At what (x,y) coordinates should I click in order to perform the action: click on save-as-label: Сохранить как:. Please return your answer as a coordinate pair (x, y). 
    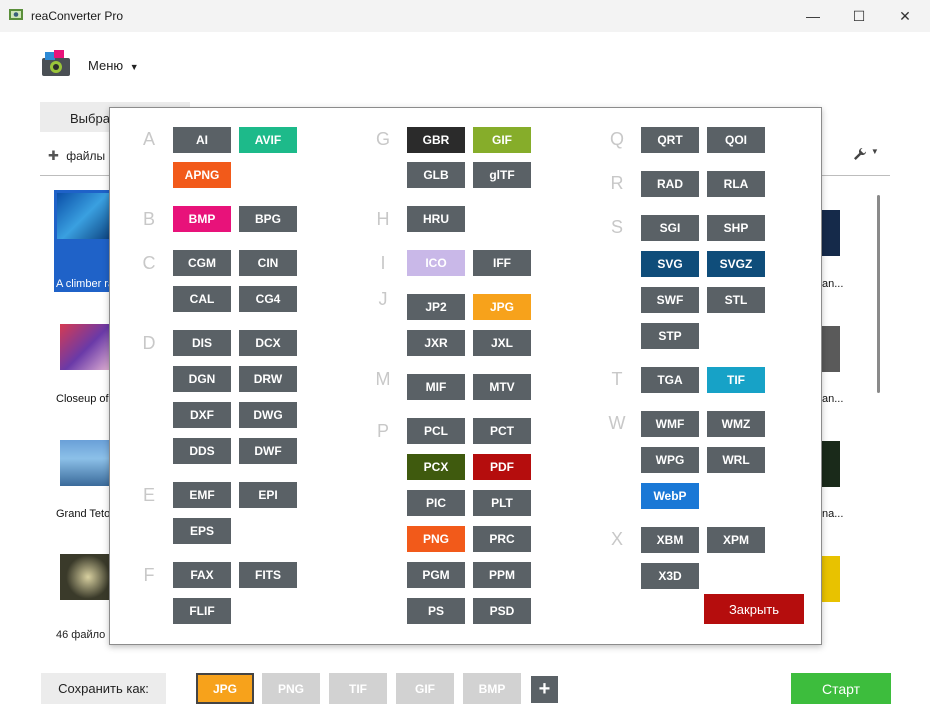
    Looking at the image, I should click on (103, 688).